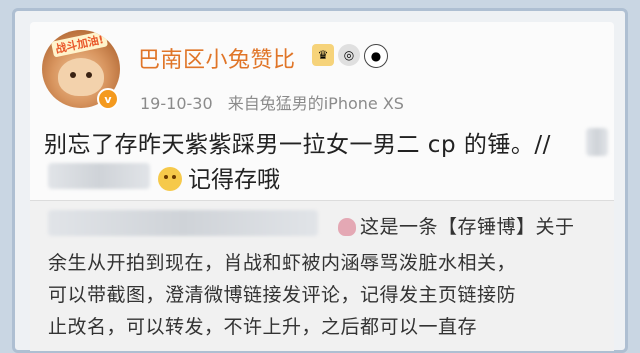 The width and height of the screenshot is (640, 353). What do you see at coordinates (297, 145) in the screenshot?
I see `post-text-line1: 别忘了存昨天紫紫踩男一拉女一男二 cp 的锤。//` at bounding box center [297, 145].